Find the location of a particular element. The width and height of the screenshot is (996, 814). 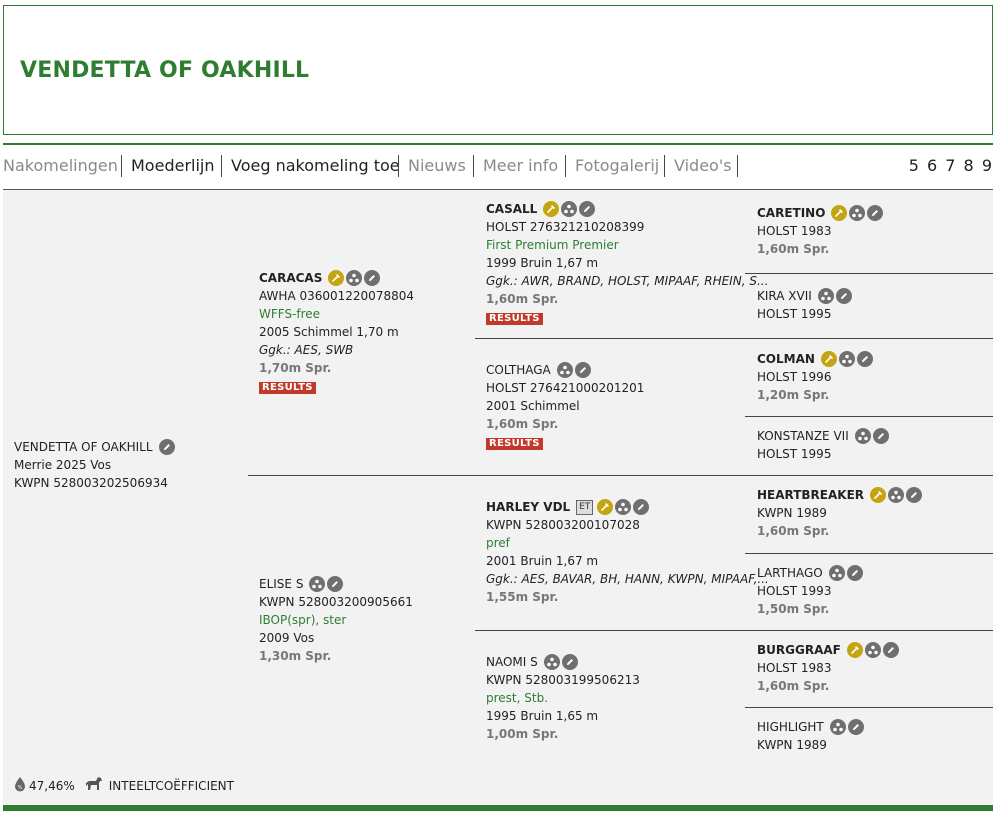

nav-item-videos: Video's is located at coordinates (703, 165).